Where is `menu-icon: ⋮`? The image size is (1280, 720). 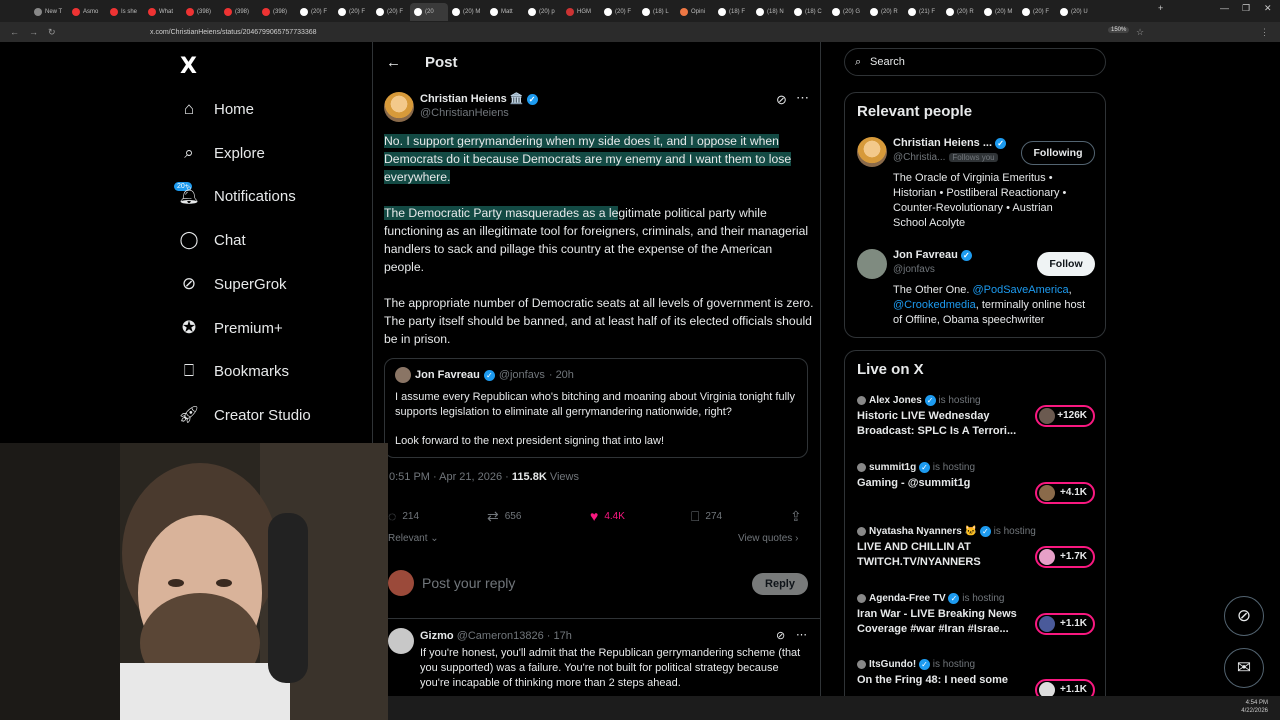 menu-icon: ⋮ is located at coordinates (1264, 32).